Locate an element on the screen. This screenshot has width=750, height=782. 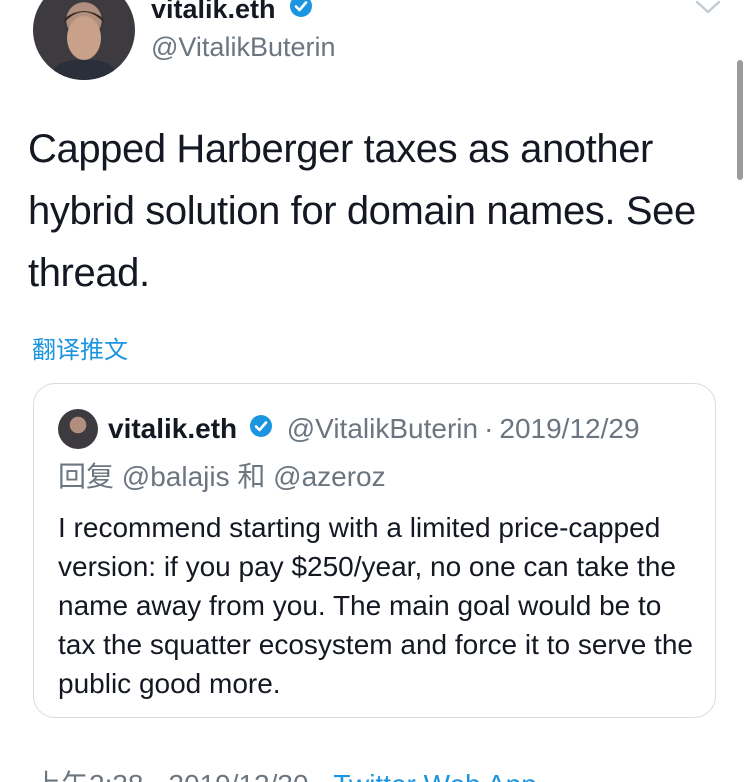
quoted-author-avatar is located at coordinates (78, 429).